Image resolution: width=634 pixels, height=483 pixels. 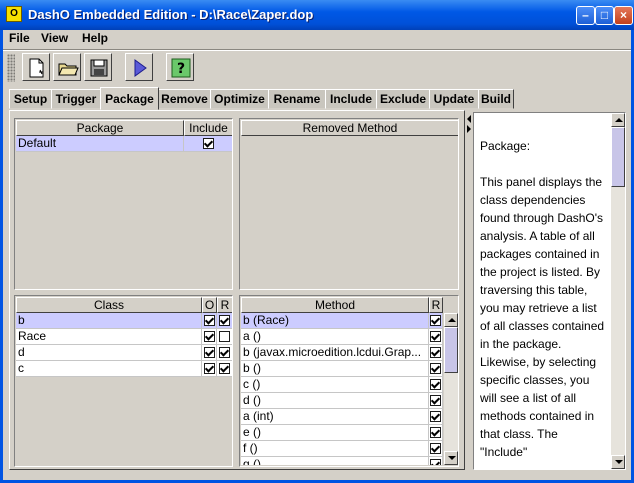 I want to click on r-header: R, so click(x=224, y=305).